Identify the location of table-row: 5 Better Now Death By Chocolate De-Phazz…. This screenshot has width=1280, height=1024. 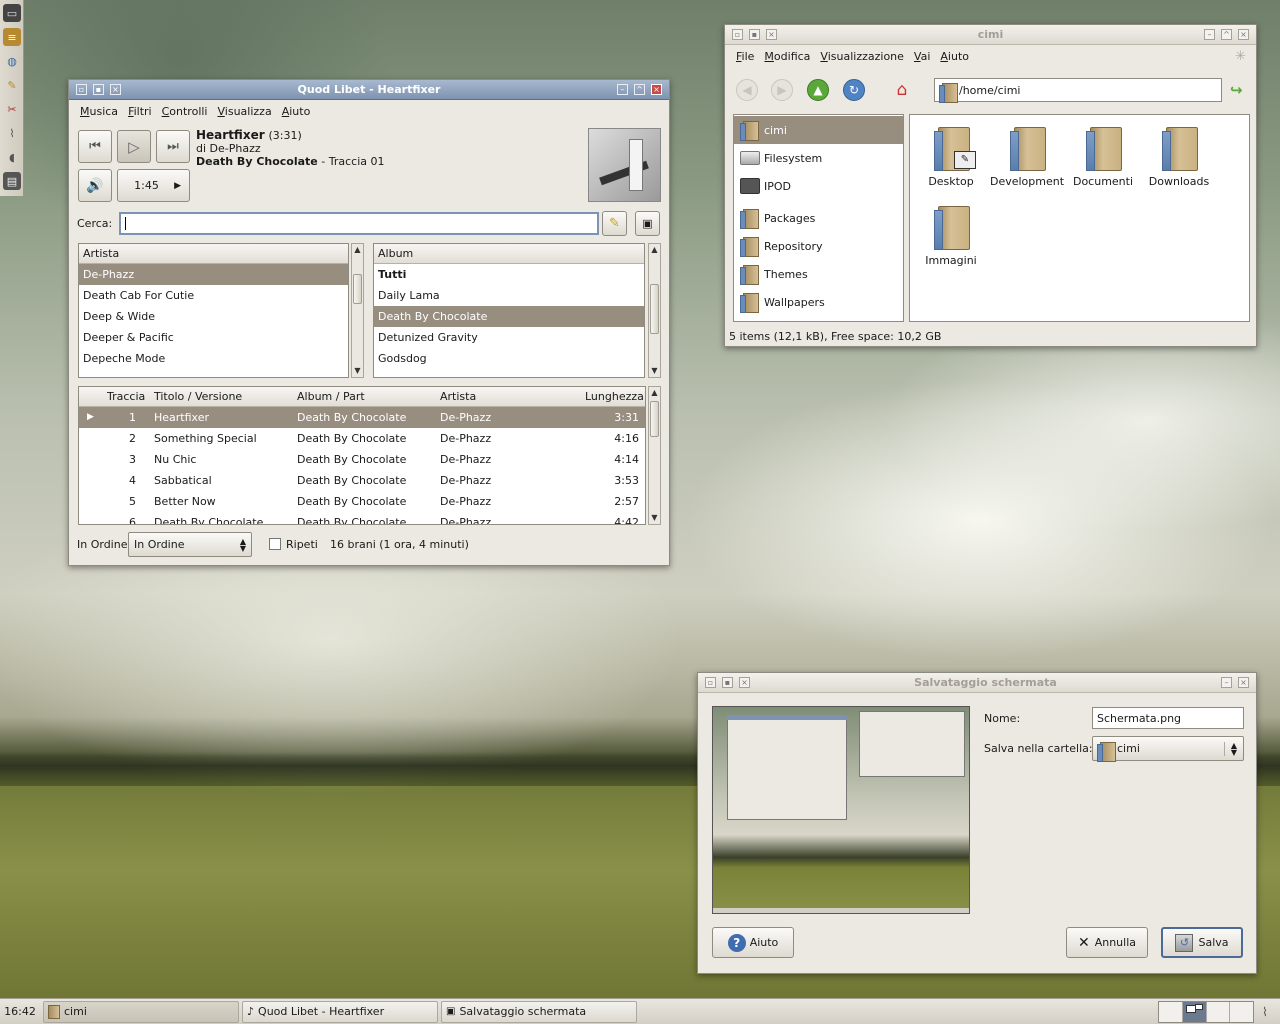
(362, 501).